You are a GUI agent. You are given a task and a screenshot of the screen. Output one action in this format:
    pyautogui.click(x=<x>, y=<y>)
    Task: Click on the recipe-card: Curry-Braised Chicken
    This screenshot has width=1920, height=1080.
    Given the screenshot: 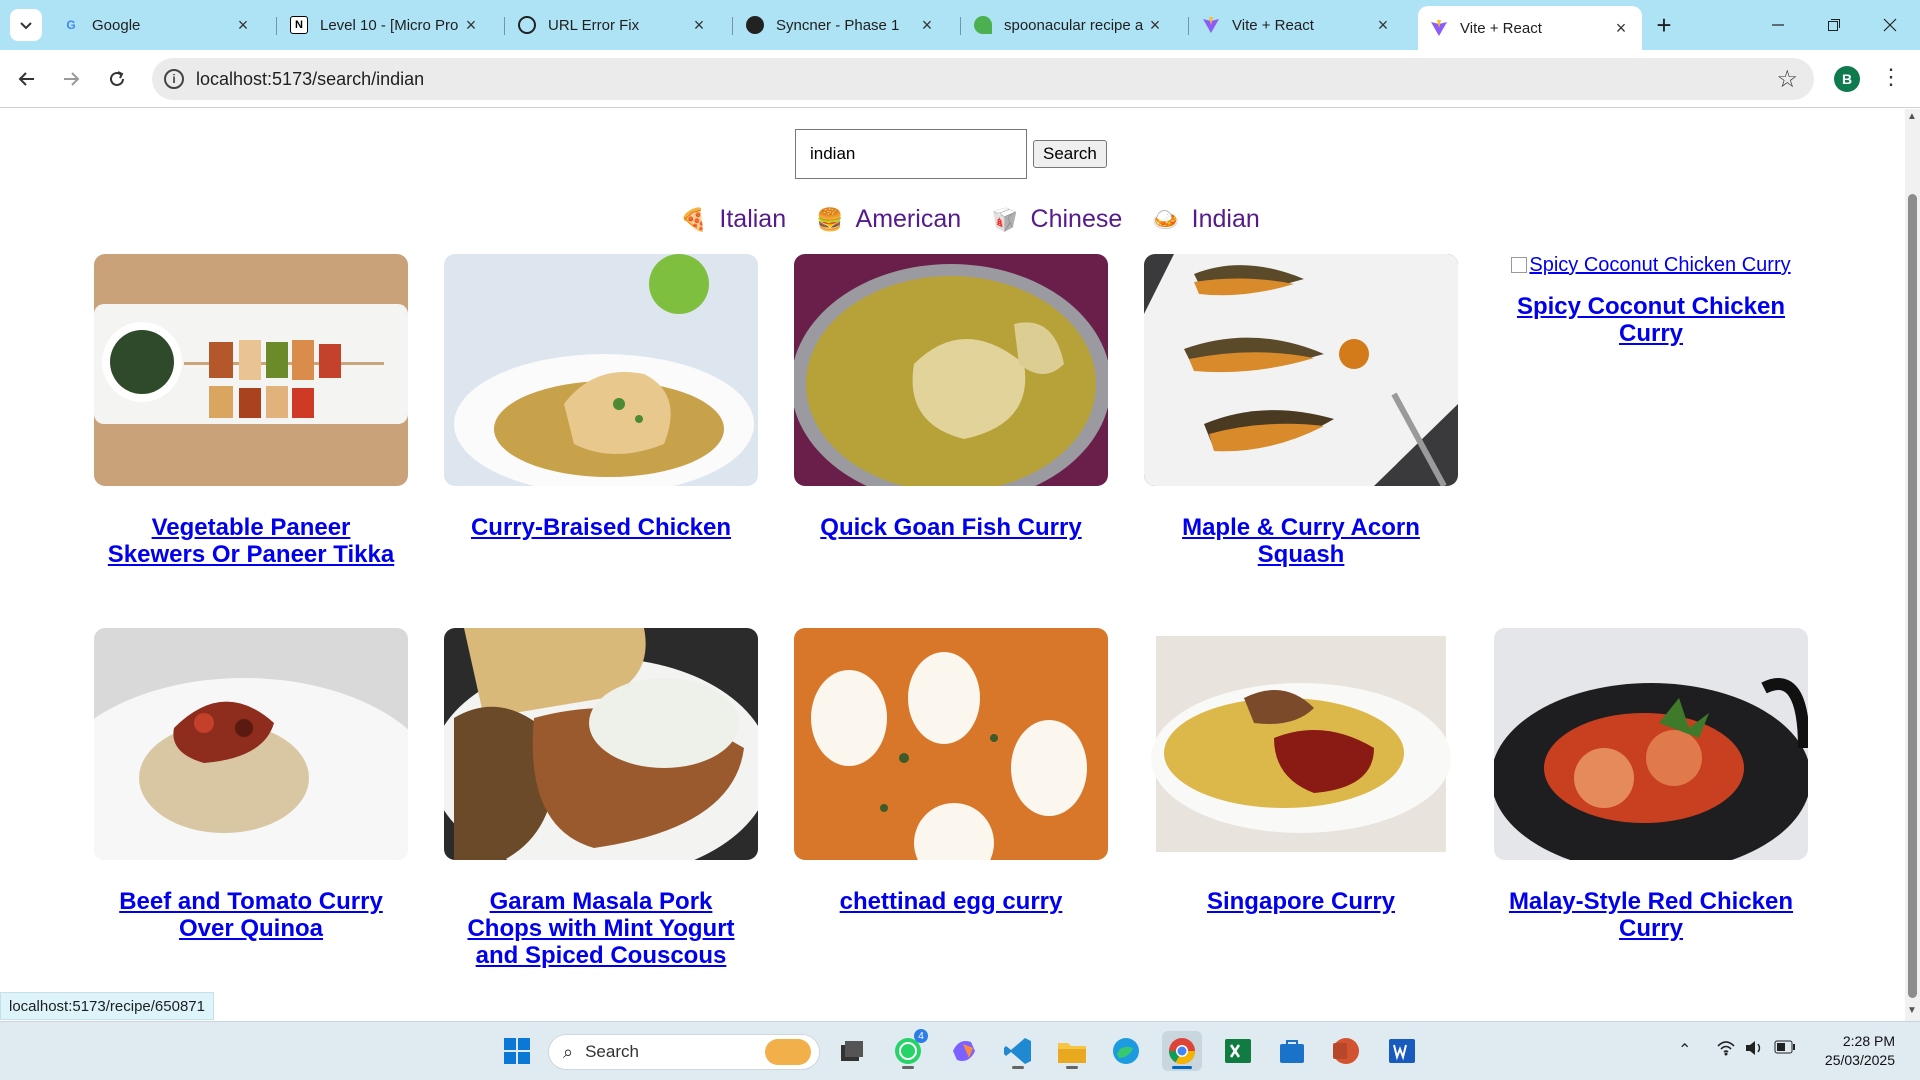 What is the action you would take?
    pyautogui.click(x=601, y=397)
    